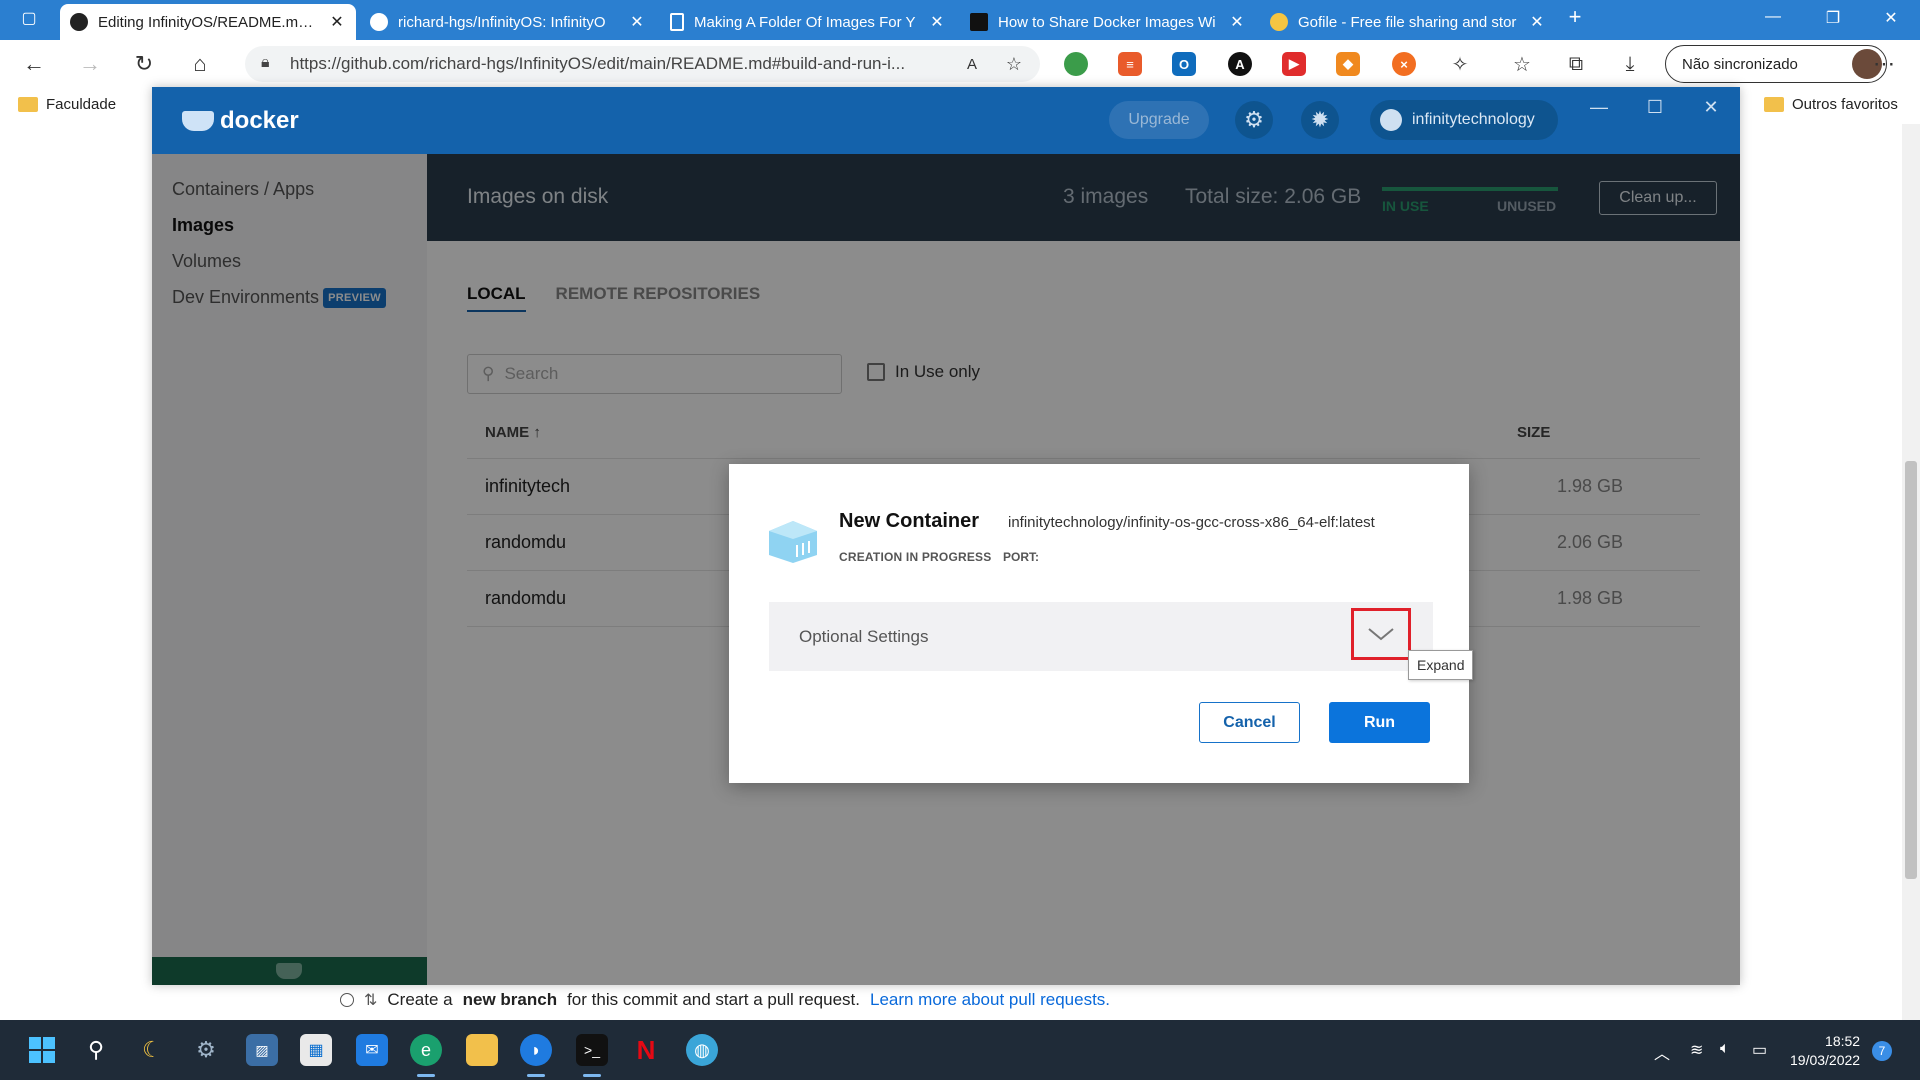 This screenshot has width=1920, height=1080. Describe the element at coordinates (1576, 64) in the screenshot. I see `collections-icon: ⧉` at that location.